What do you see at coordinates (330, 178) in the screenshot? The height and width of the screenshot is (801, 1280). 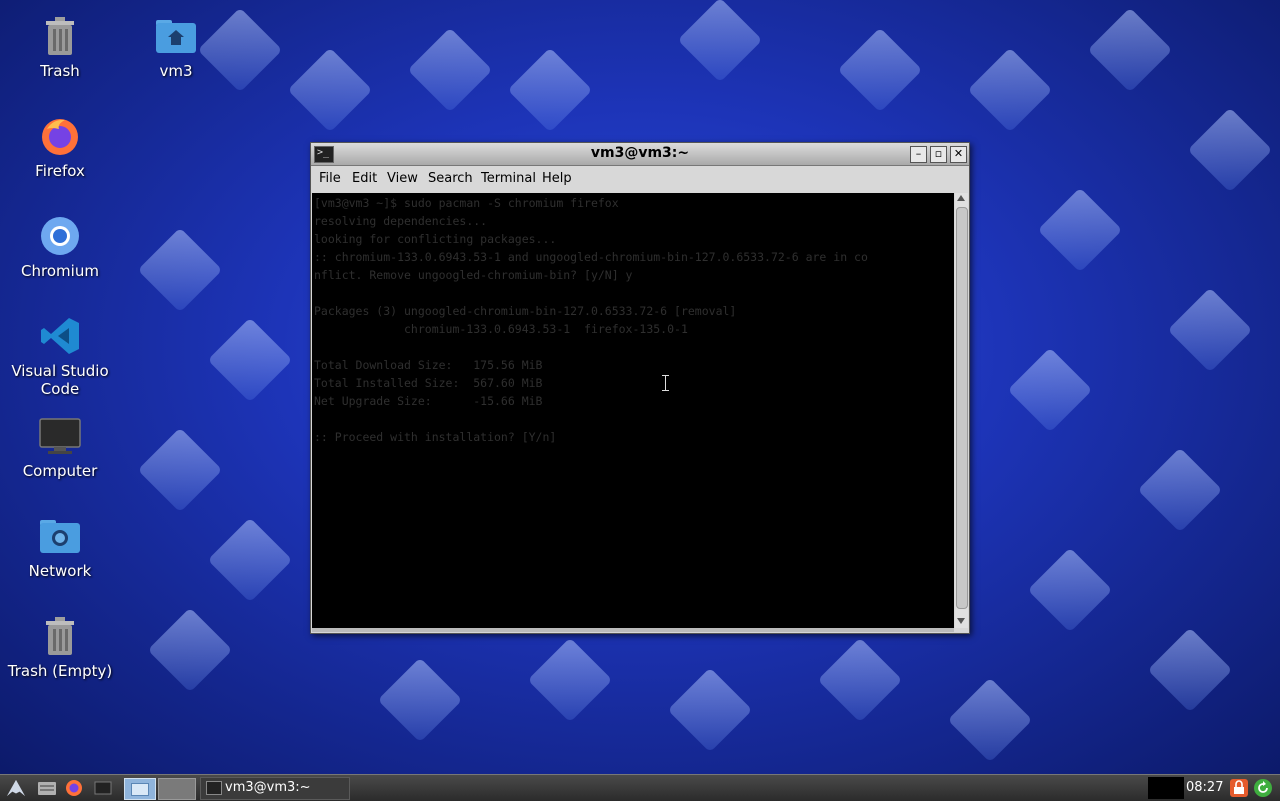 I see `menu-file: File` at bounding box center [330, 178].